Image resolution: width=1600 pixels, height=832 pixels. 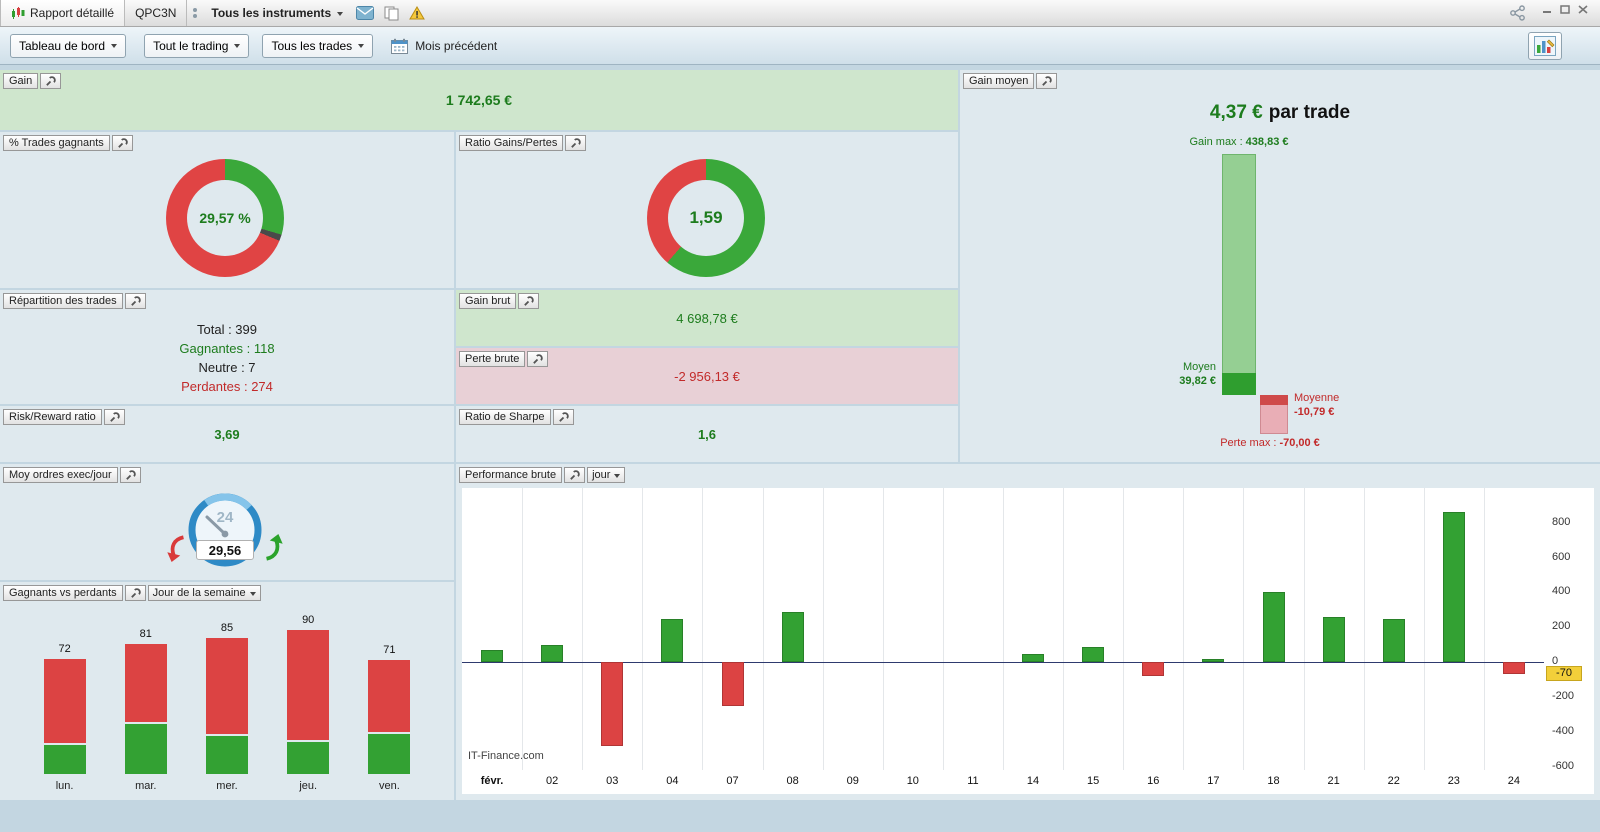 What do you see at coordinates (227, 329) in the screenshot?
I see `repartition-row-total: Total : 399` at bounding box center [227, 329].